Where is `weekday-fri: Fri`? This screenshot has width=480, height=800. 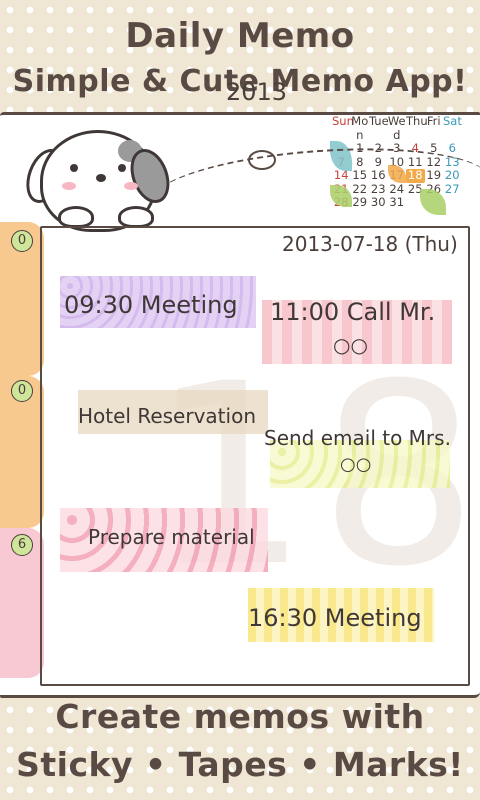 weekday-fri: Fri is located at coordinates (433, 121).